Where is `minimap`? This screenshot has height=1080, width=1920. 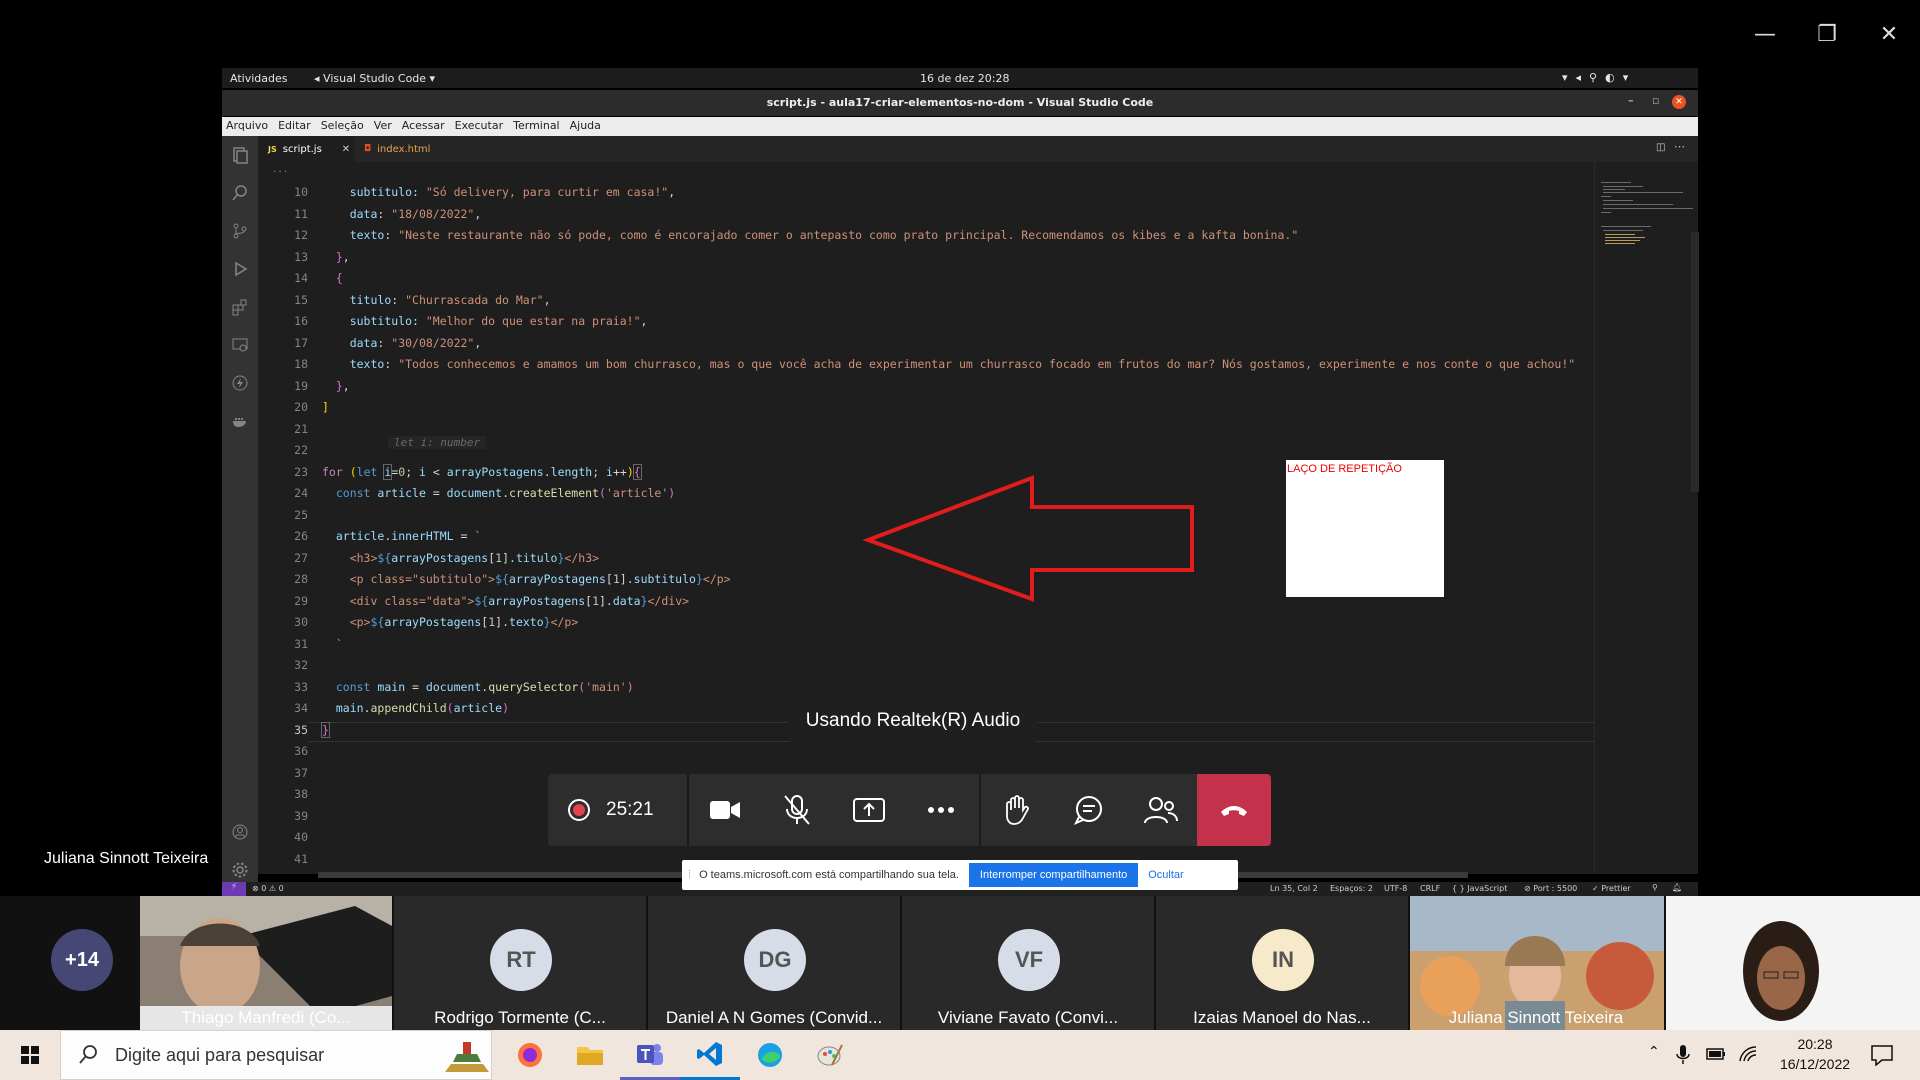 minimap is located at coordinates (1646, 518).